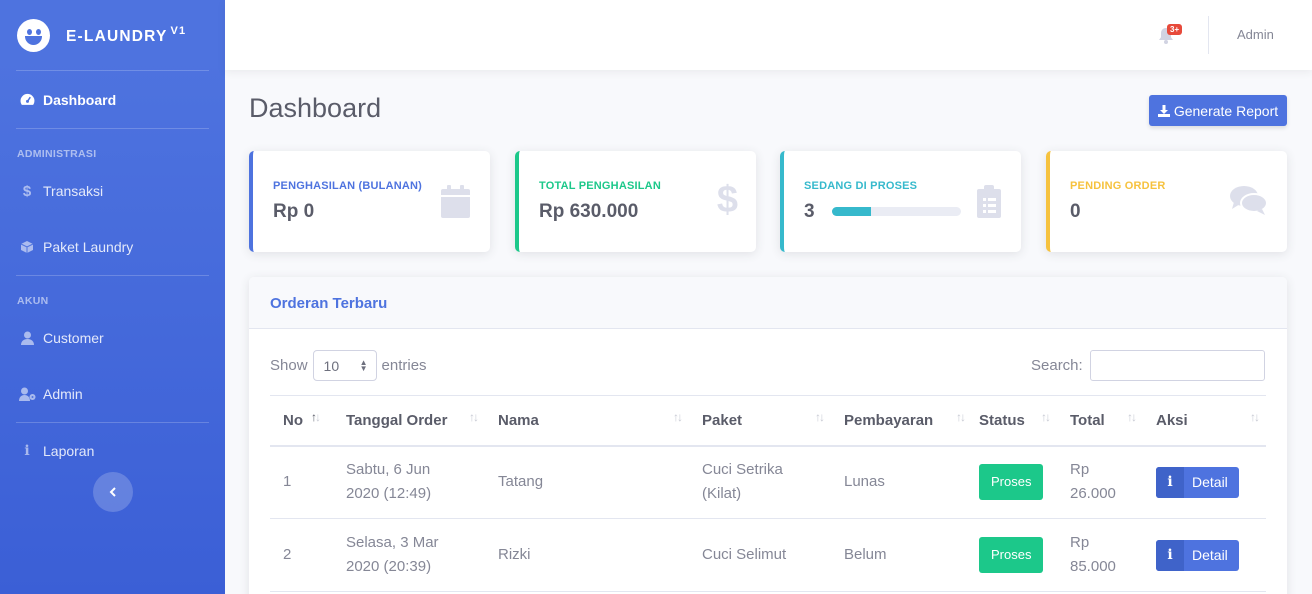 The width and height of the screenshot is (1312, 594). I want to click on col-total: Total ↑↓, so click(1100, 421).